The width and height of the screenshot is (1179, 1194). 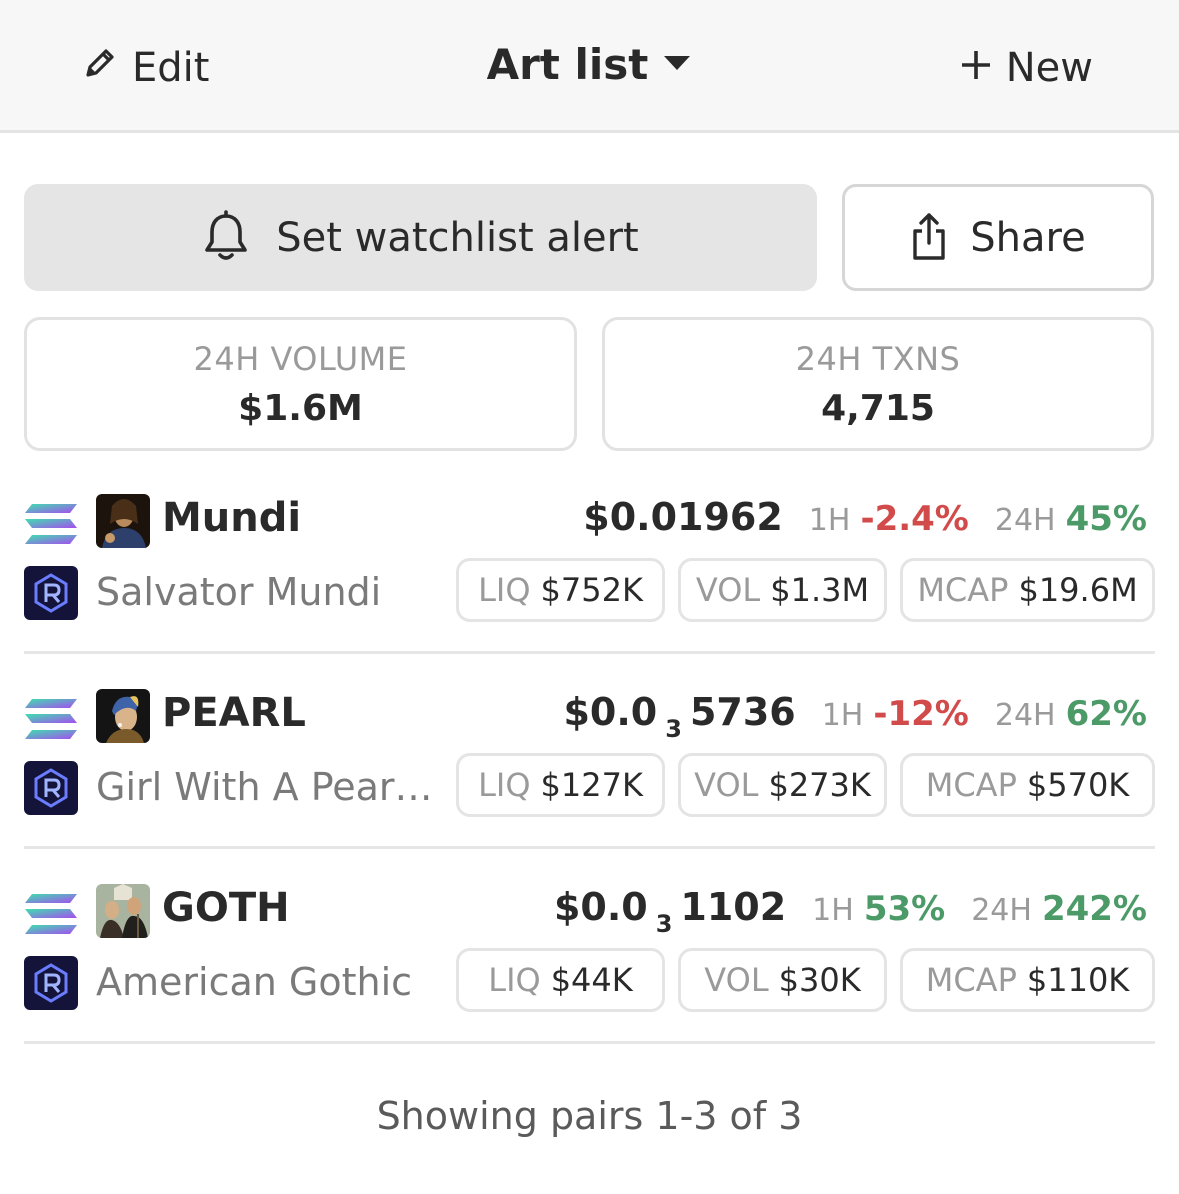 I want to click on plus-icon, so click(x=976, y=68).